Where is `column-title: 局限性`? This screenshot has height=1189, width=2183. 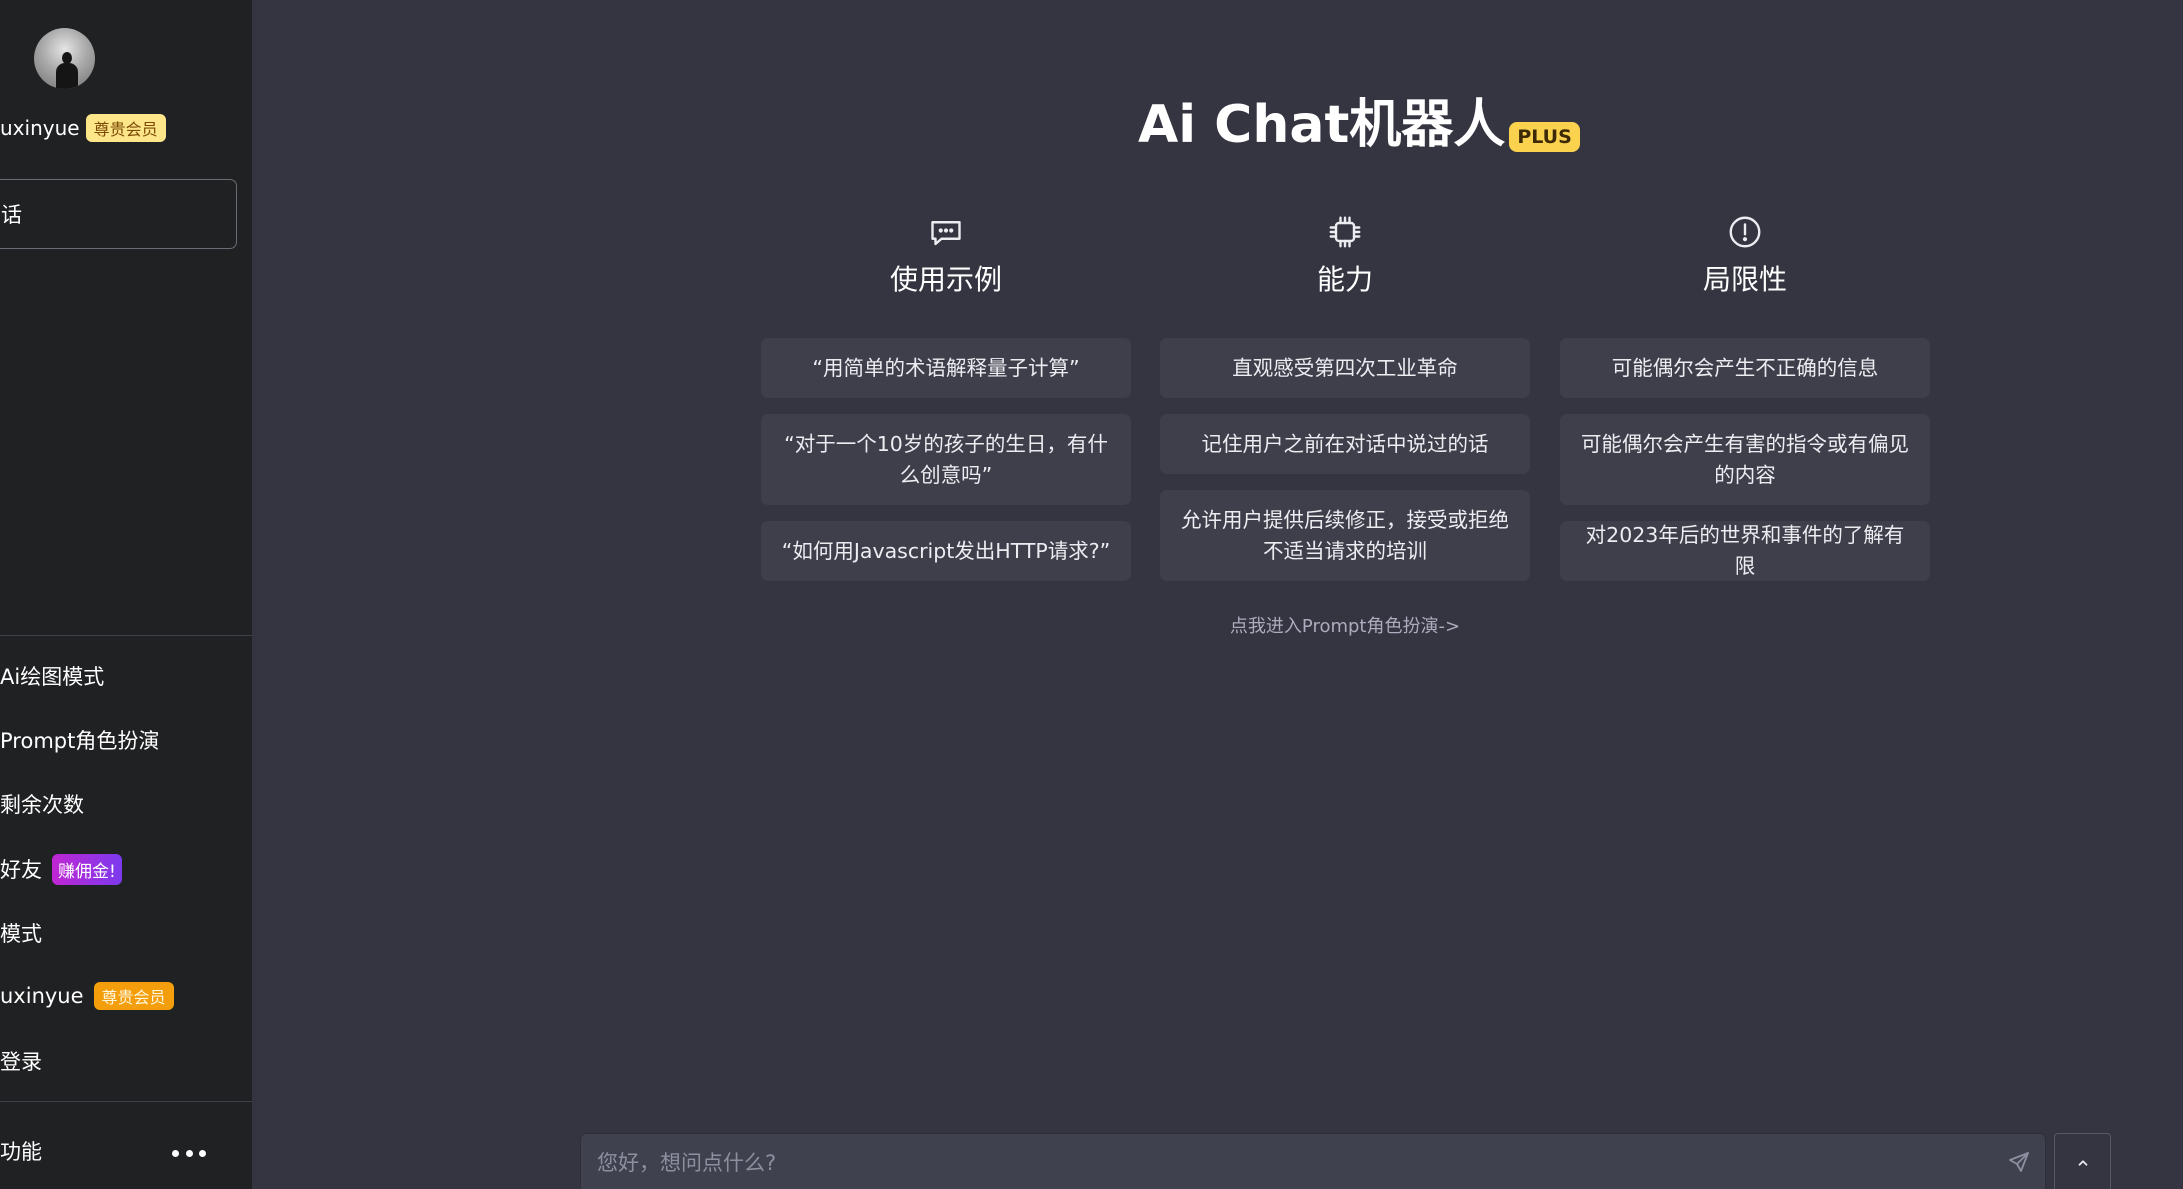
column-title: 局限性 is located at coordinates (1744, 279).